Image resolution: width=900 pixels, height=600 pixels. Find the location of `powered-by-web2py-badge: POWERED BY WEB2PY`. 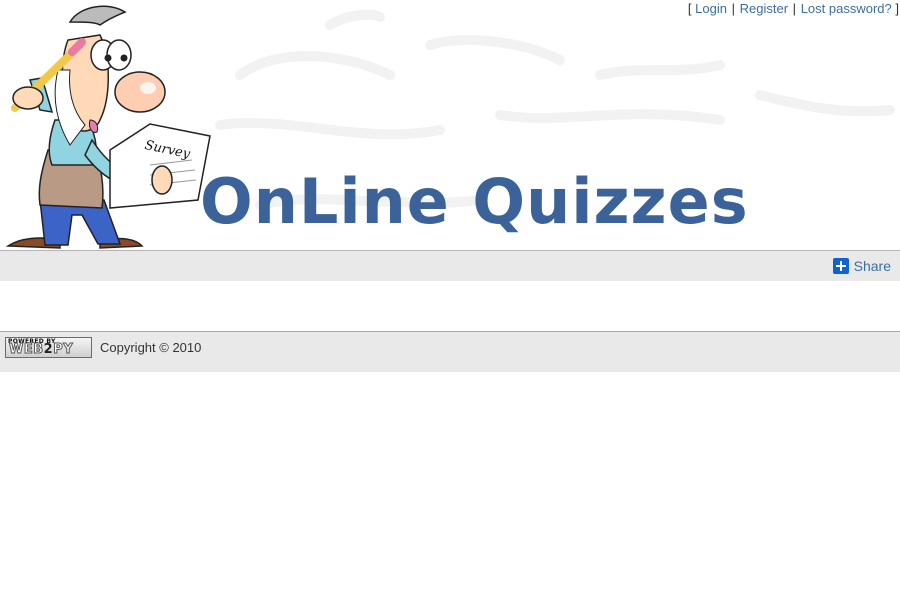

powered-by-web2py-badge: POWERED BY WEB2PY is located at coordinates (48, 347).